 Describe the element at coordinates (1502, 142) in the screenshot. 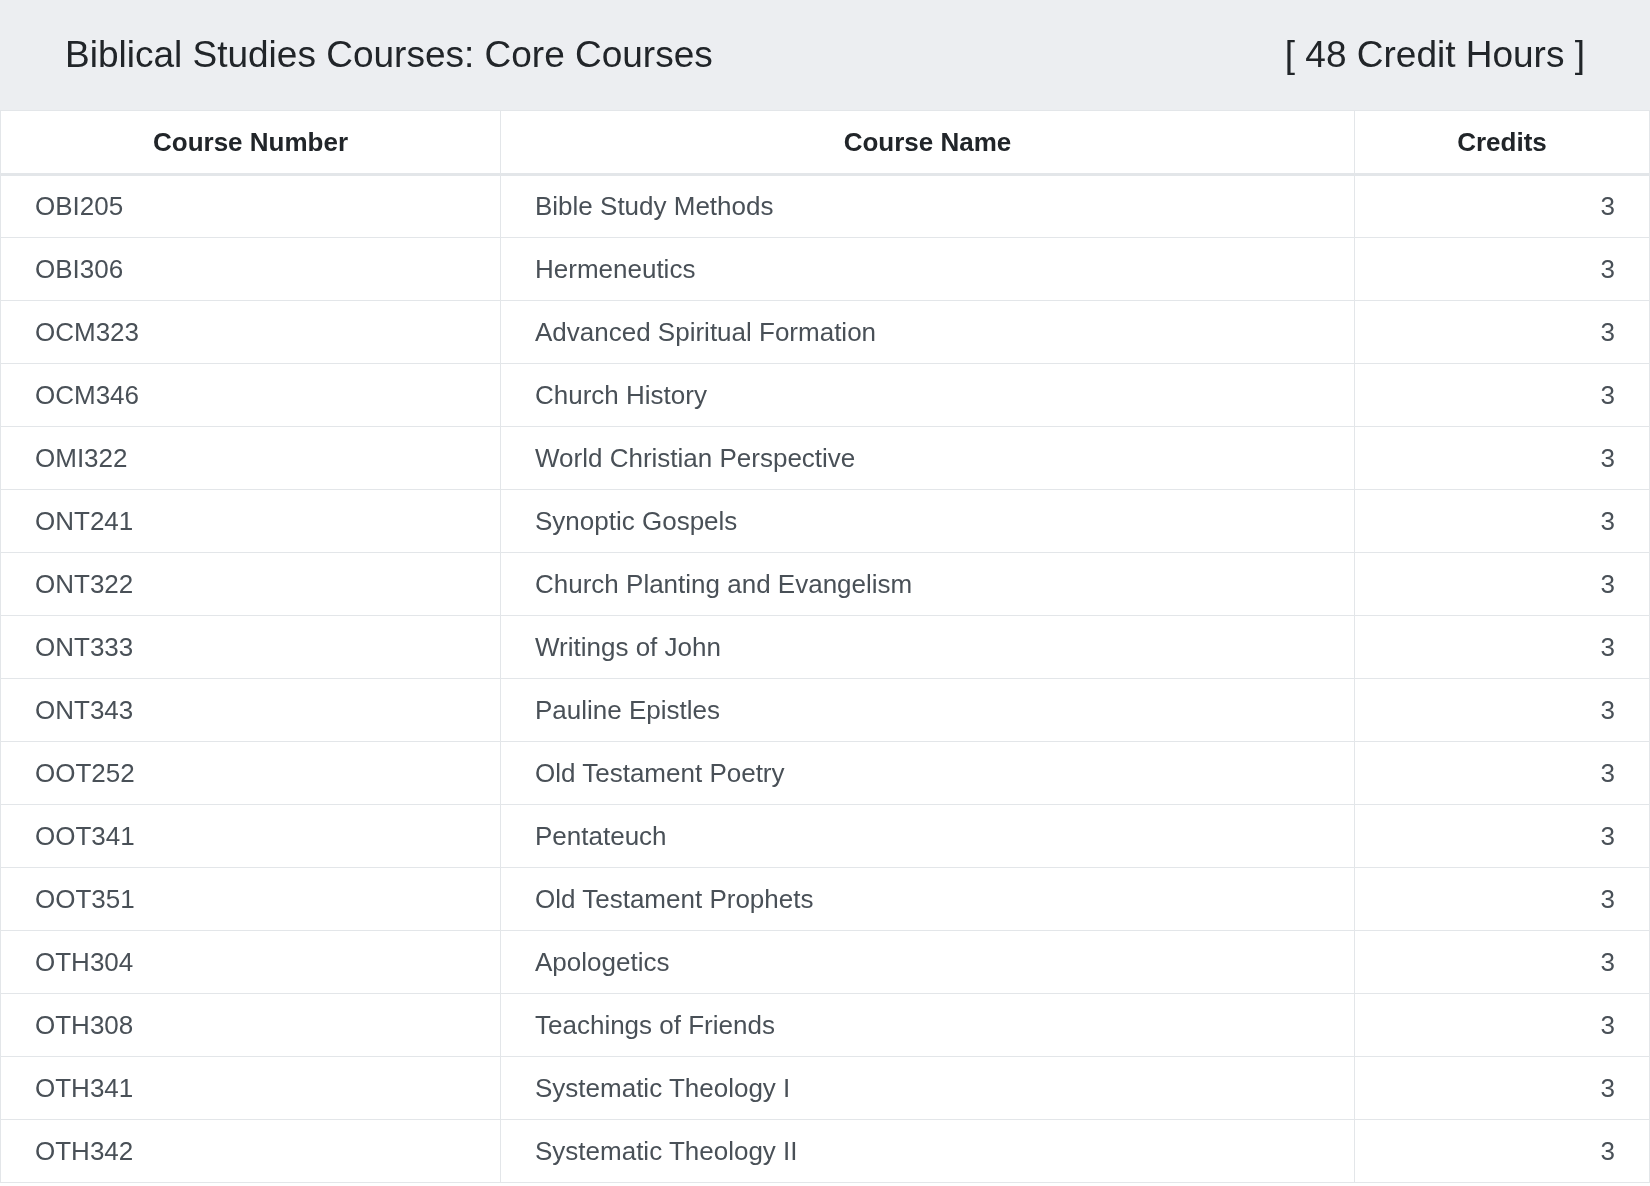

I see `column-header: Credits` at that location.